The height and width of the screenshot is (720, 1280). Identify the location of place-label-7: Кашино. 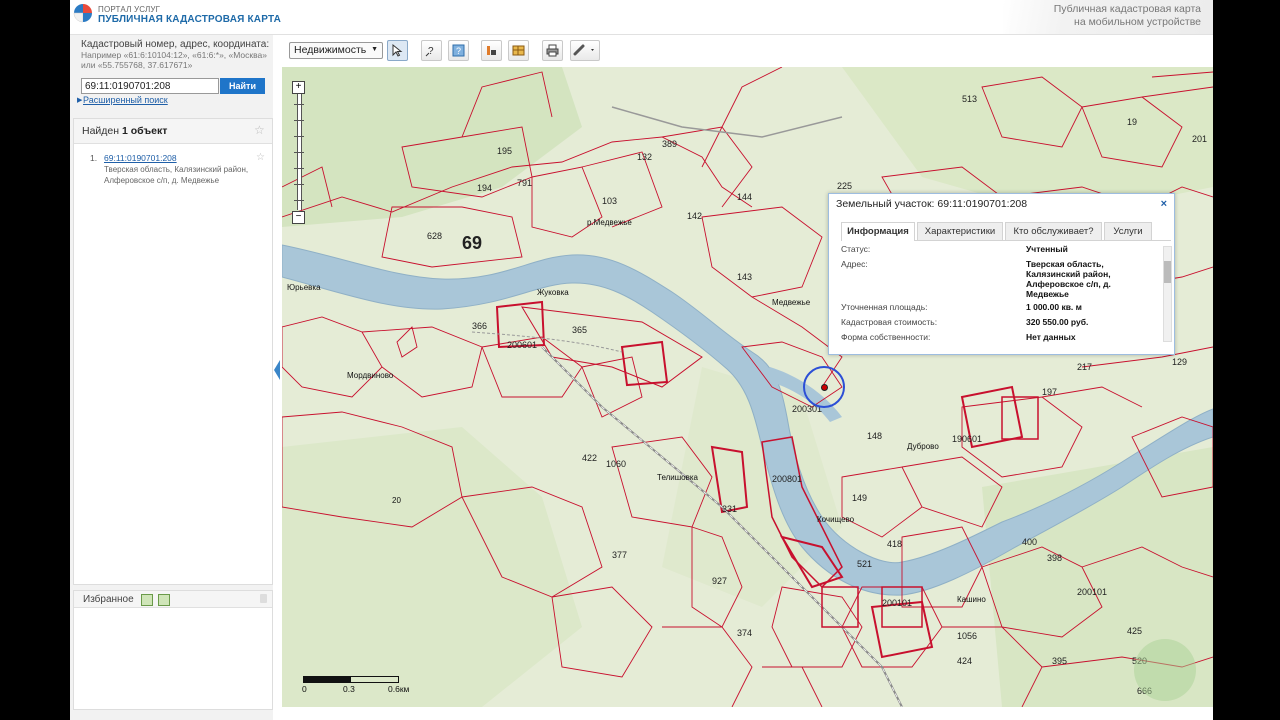
(971, 599).